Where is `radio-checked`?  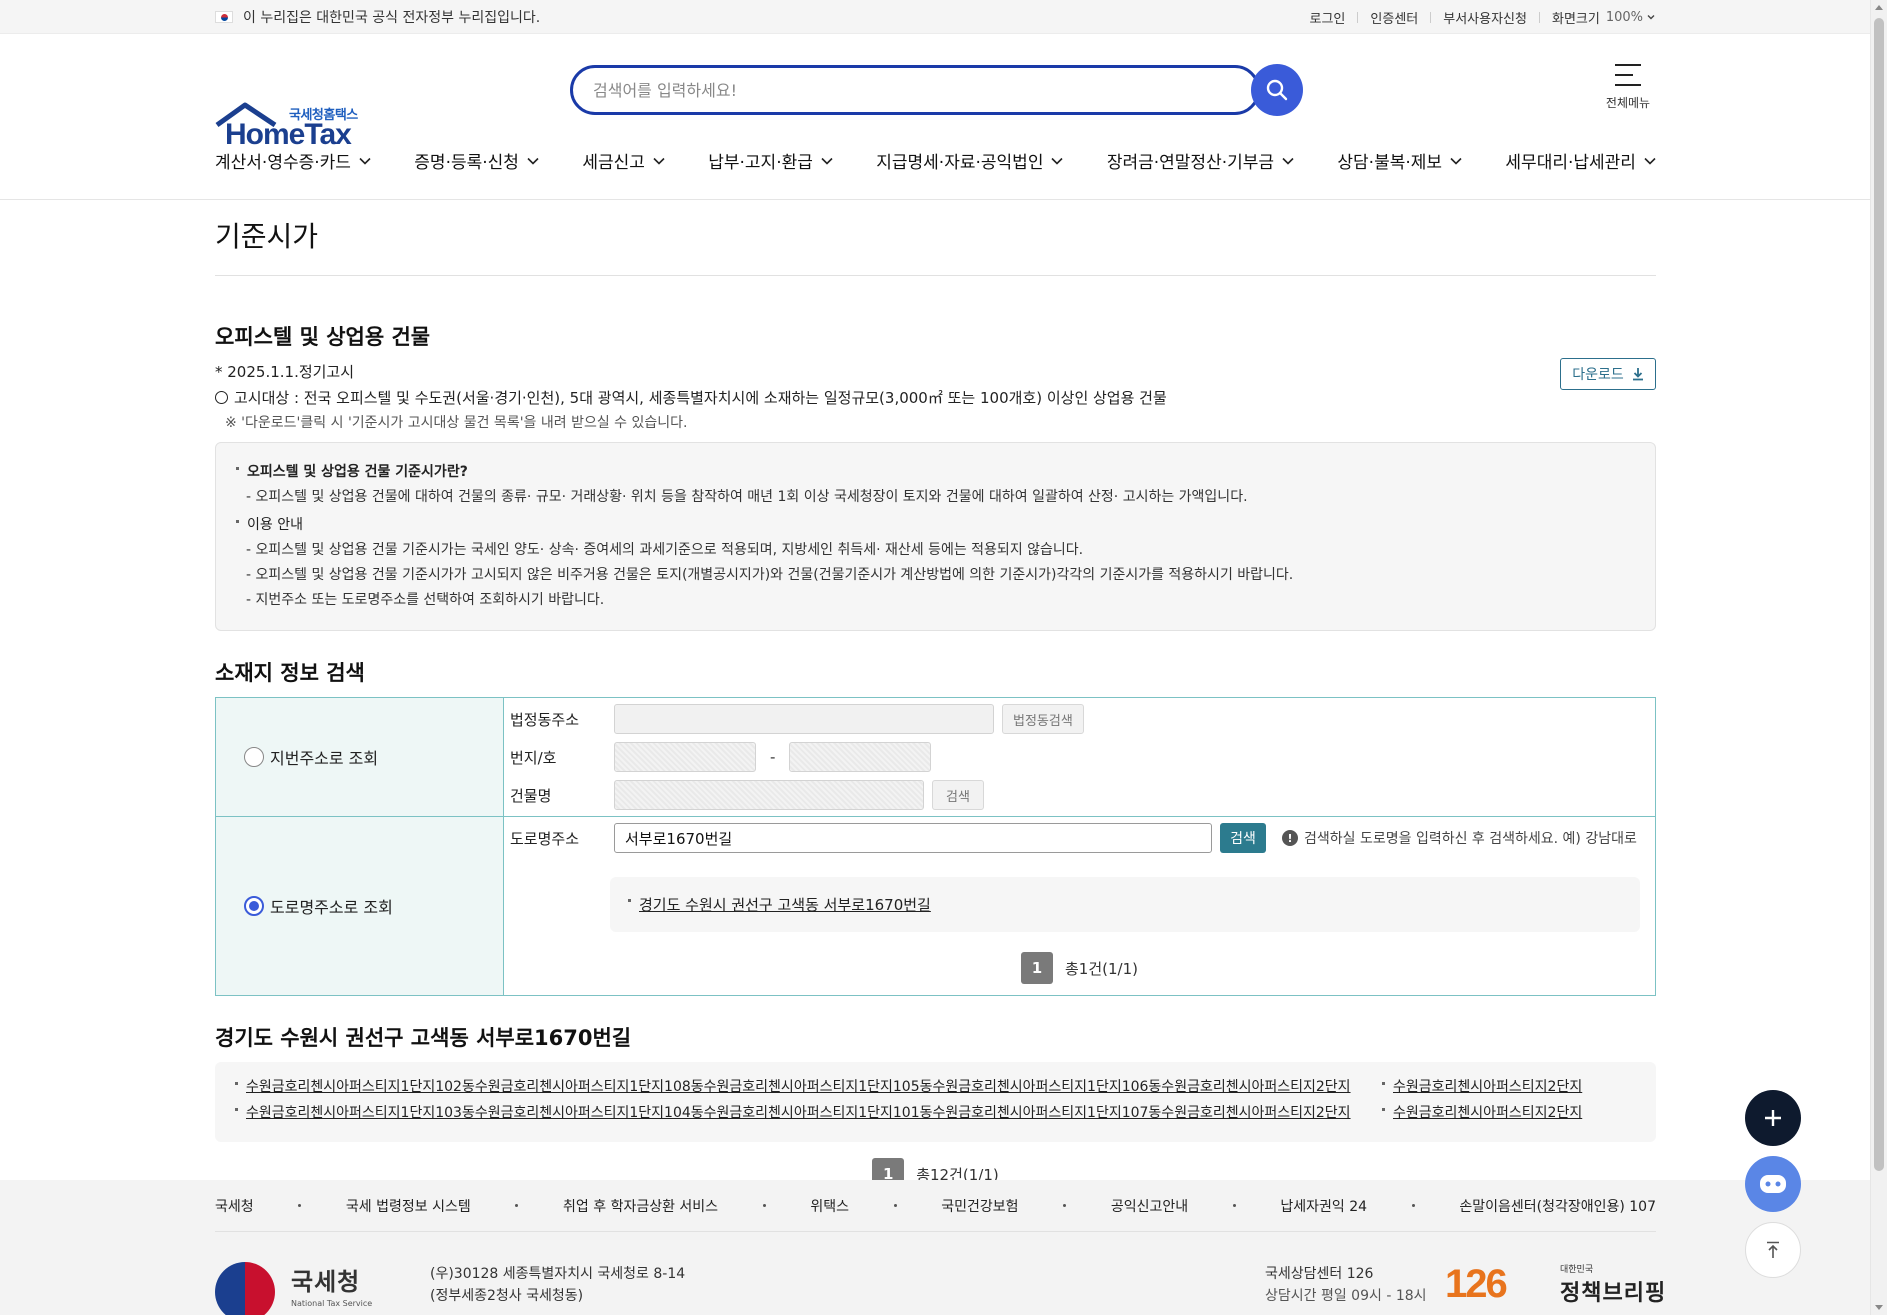 radio-checked is located at coordinates (254, 906).